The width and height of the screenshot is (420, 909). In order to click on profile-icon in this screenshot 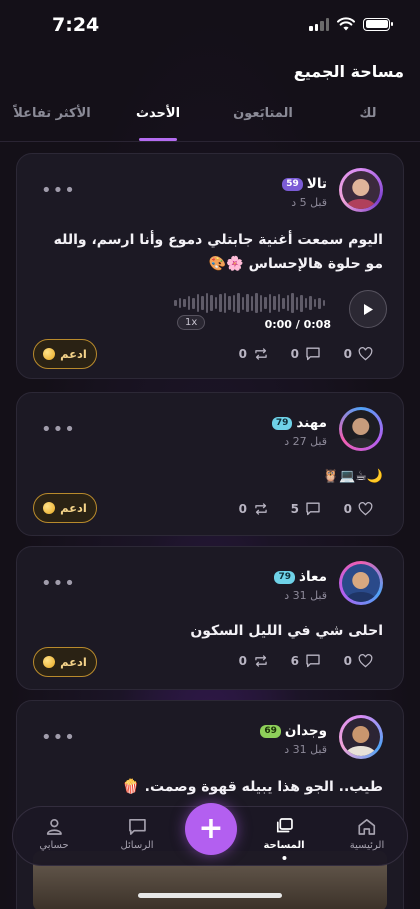, I will do `click(54, 827)`.